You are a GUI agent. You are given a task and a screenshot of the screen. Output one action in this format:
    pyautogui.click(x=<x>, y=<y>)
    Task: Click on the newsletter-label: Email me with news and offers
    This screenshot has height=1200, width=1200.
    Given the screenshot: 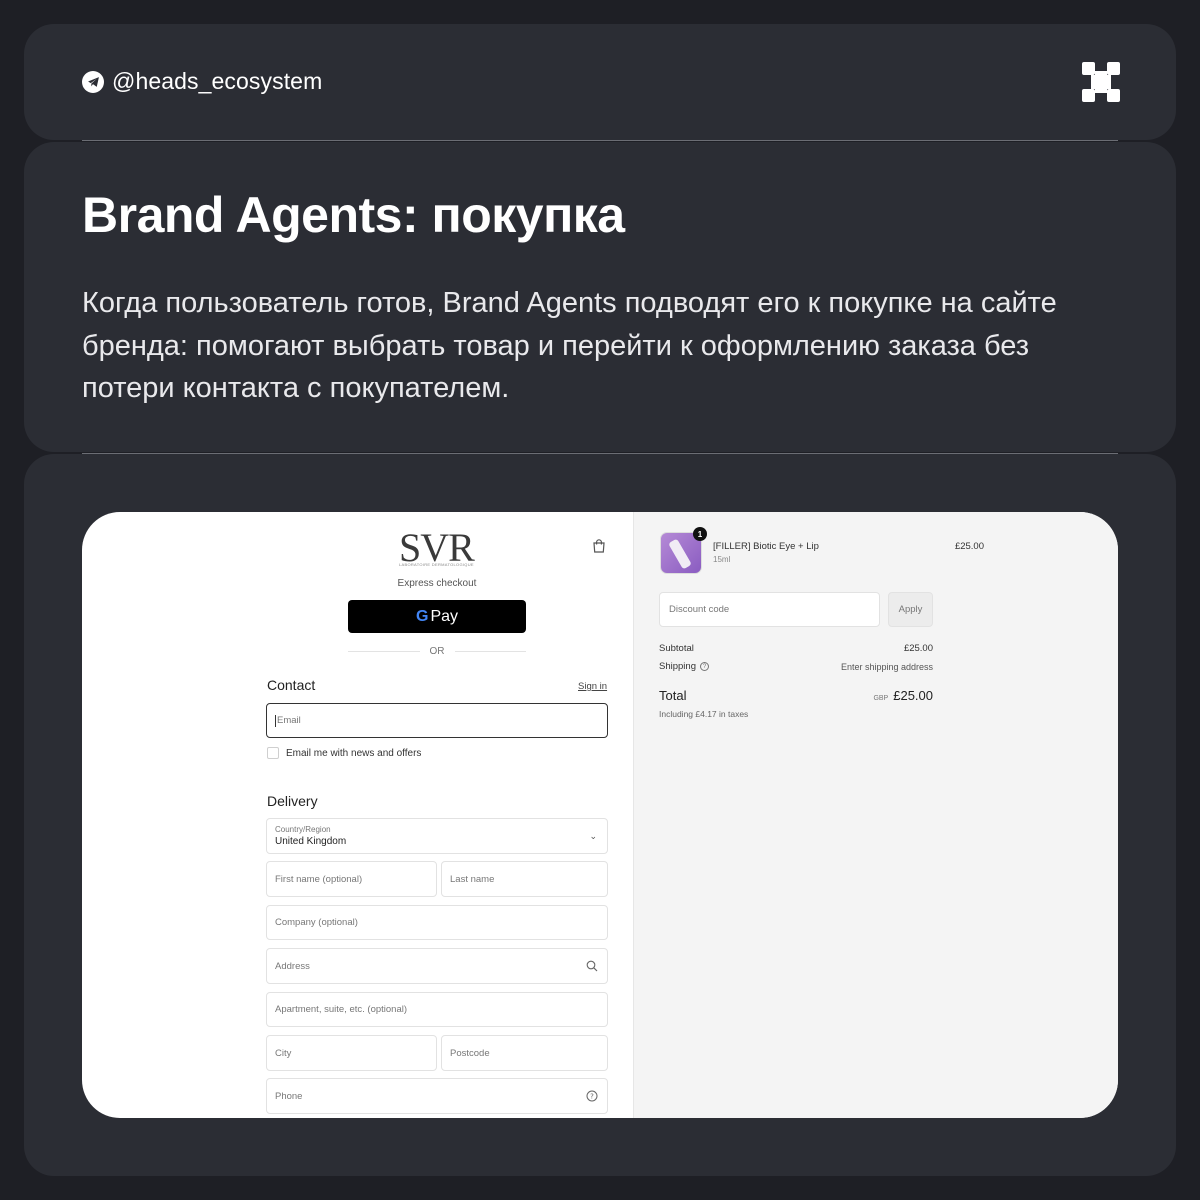 What is the action you would take?
    pyautogui.click(x=354, y=753)
    